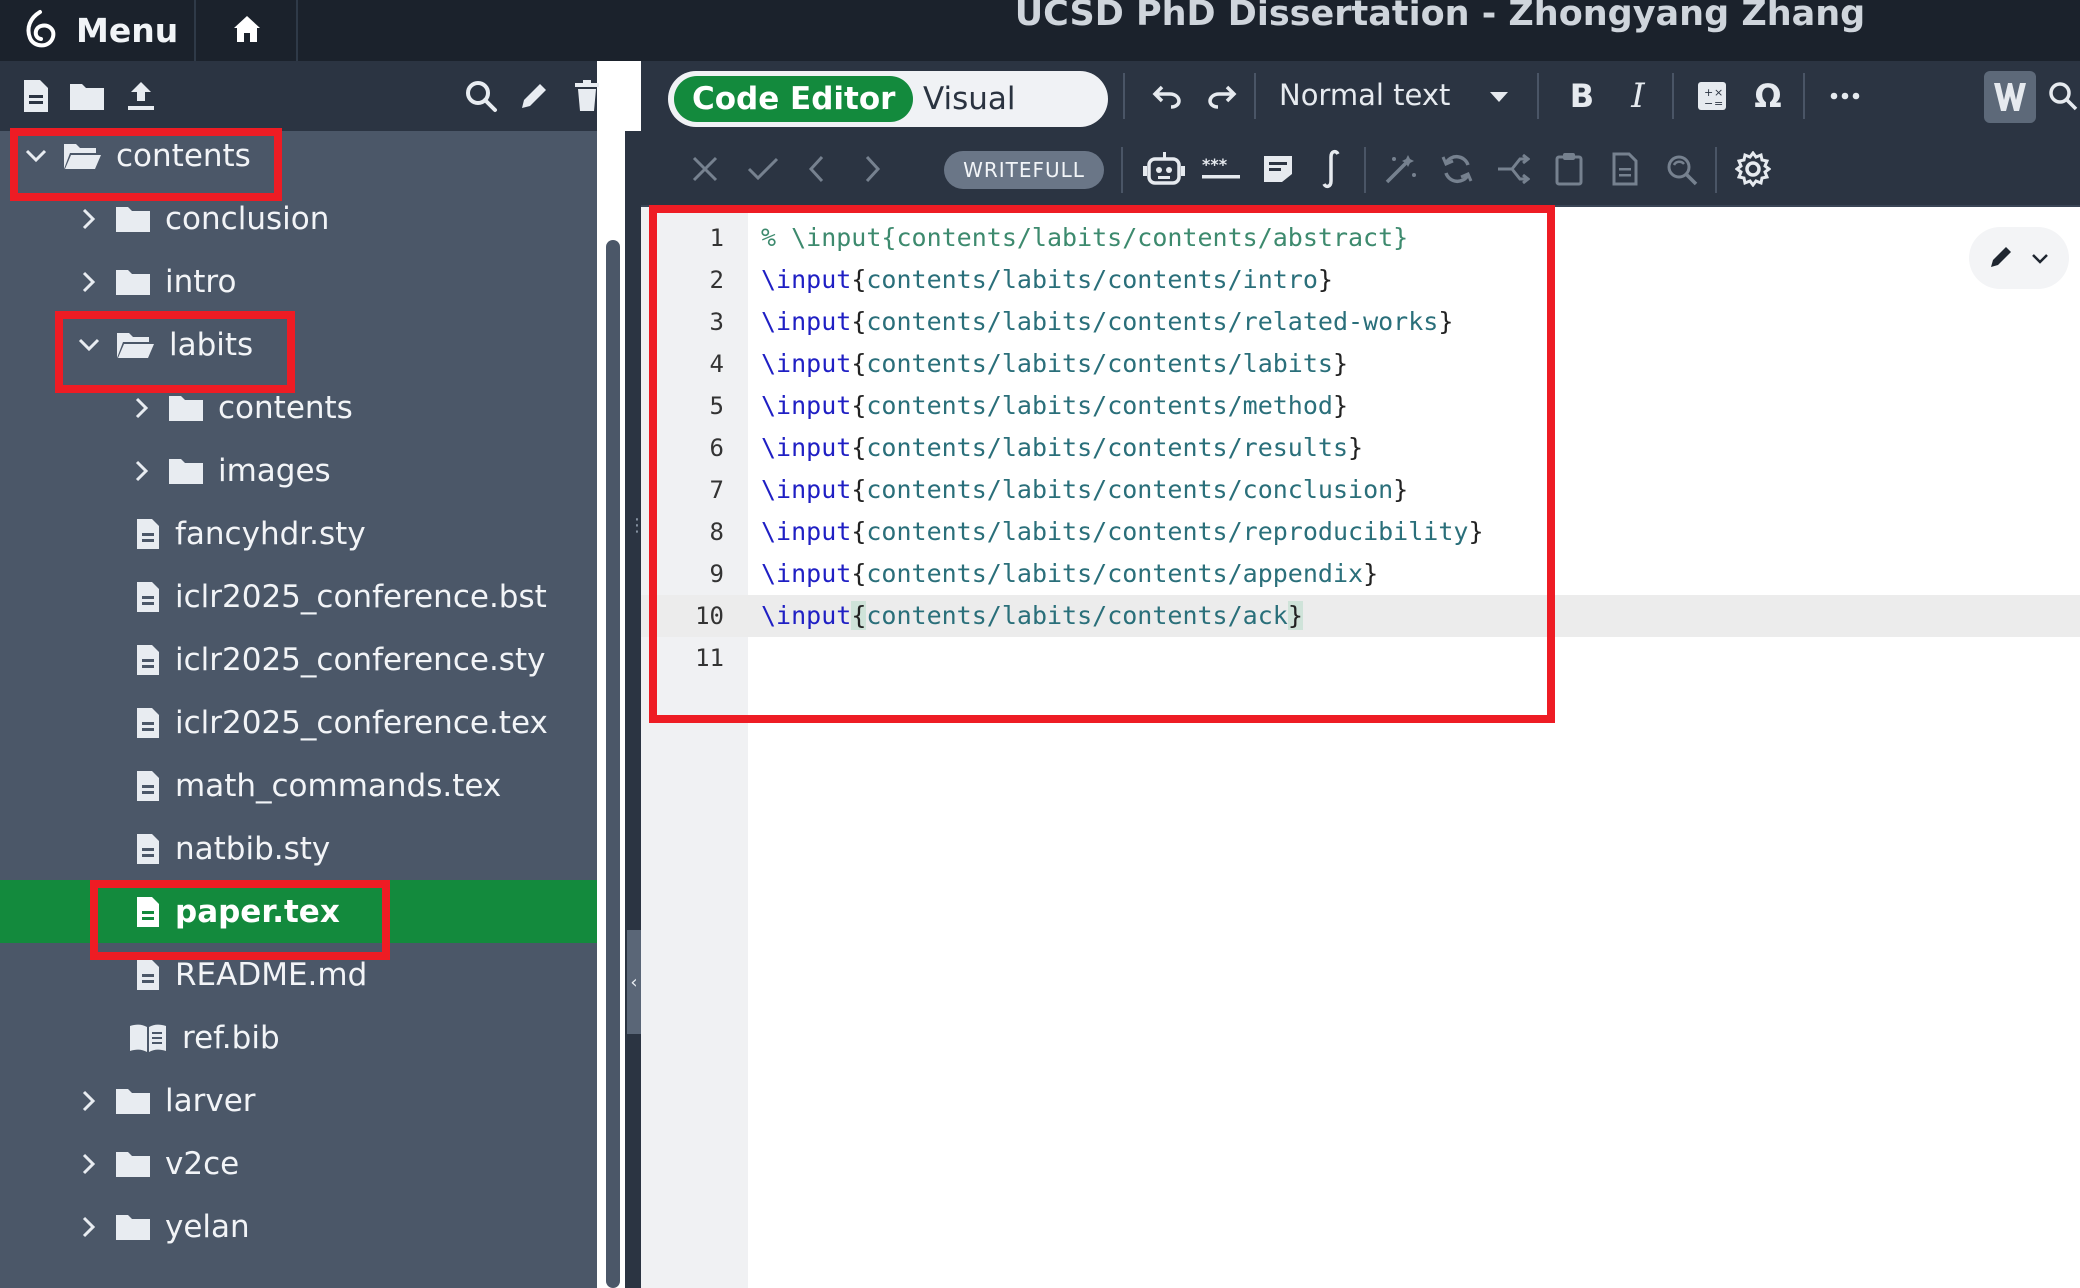 The height and width of the screenshot is (1288, 2080). Describe the element at coordinates (285, 407) in the screenshot. I see `tree-item-label: contents` at that location.